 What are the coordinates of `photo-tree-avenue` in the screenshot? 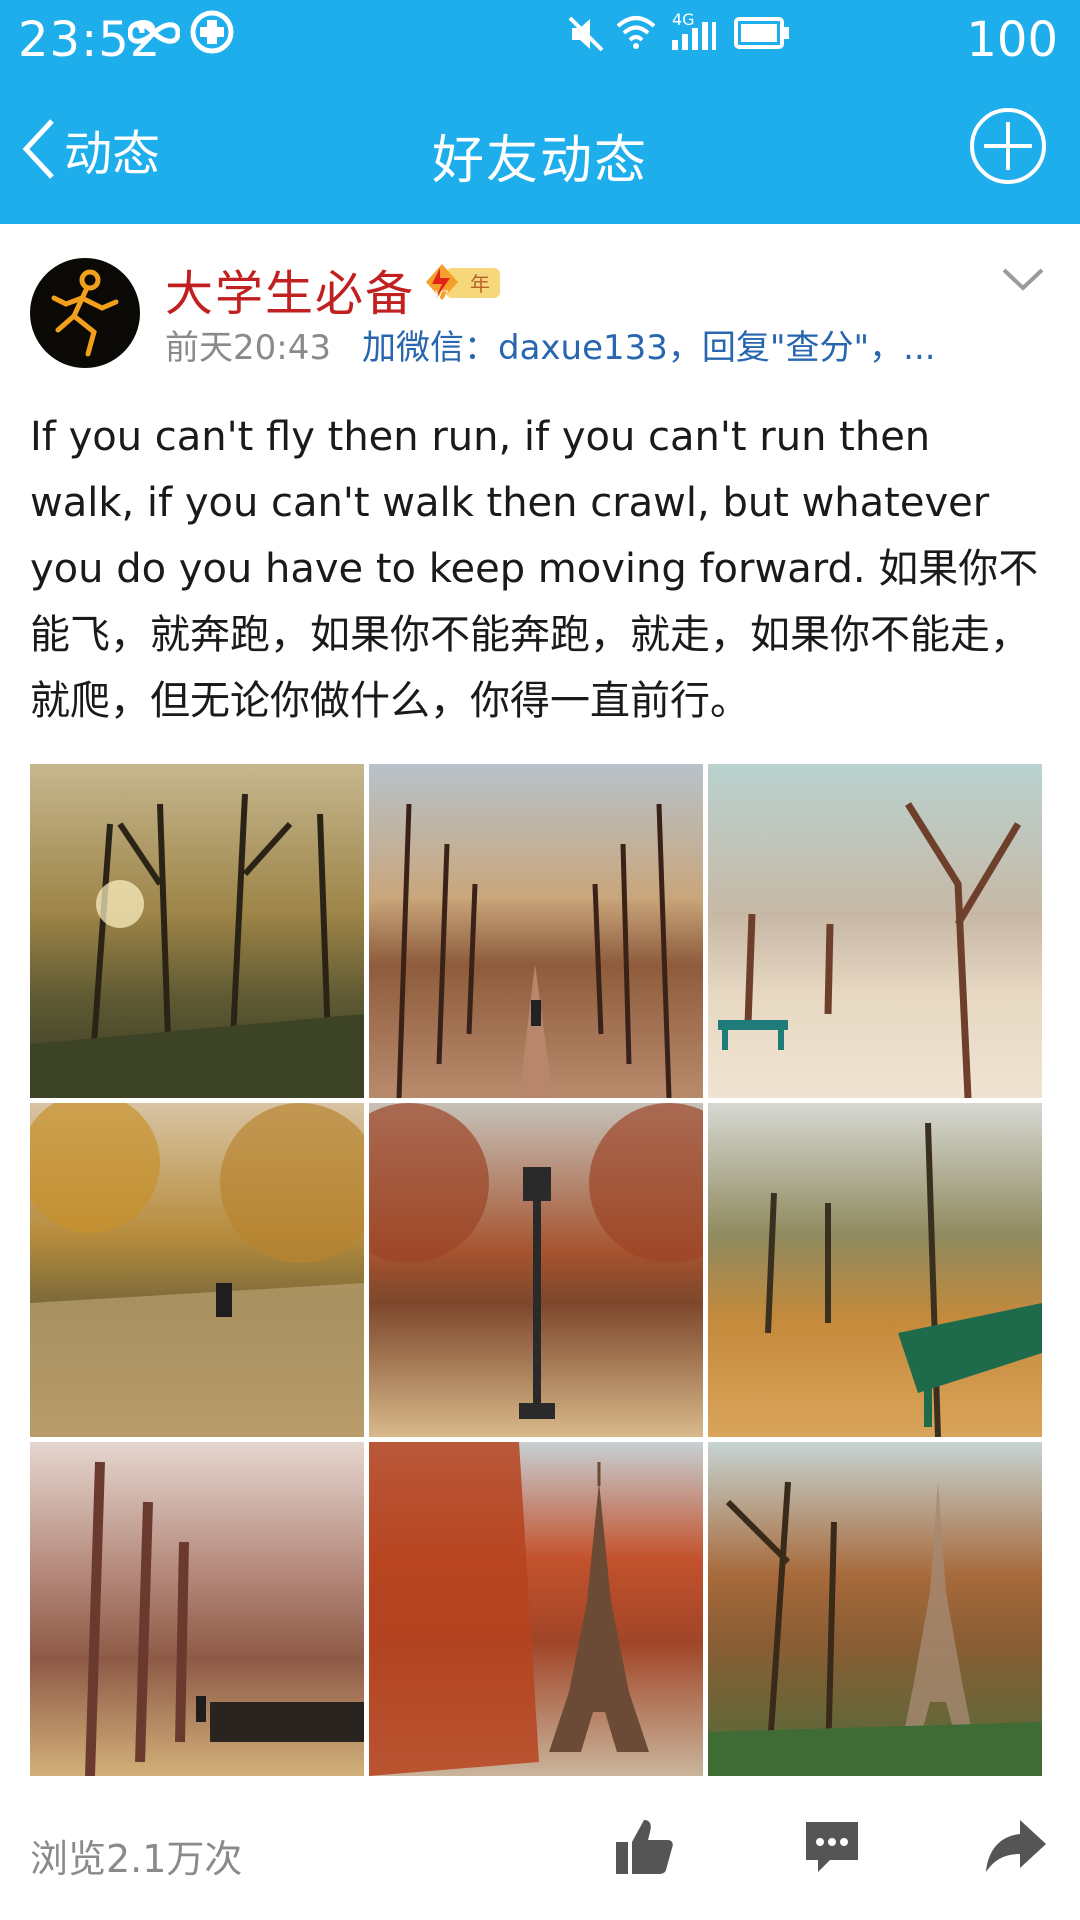 It's located at (534, 950).